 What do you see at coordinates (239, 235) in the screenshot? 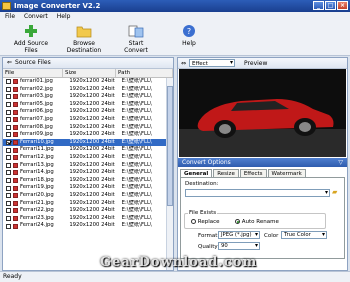
I see `format-dropdown: JPEG (*.jpg)` at bounding box center [239, 235].